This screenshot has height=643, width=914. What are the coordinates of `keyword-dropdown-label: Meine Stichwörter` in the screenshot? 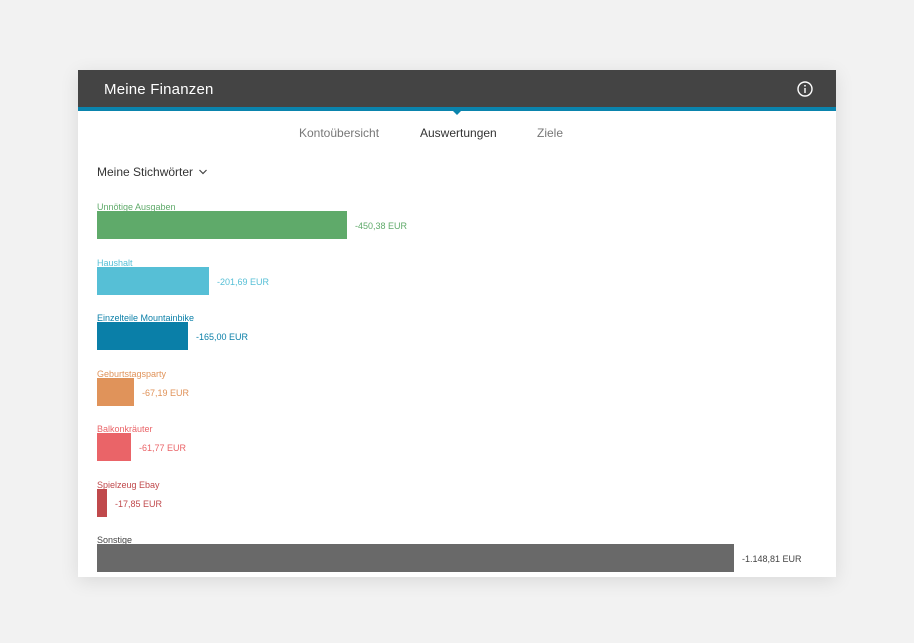 It's located at (145, 172).